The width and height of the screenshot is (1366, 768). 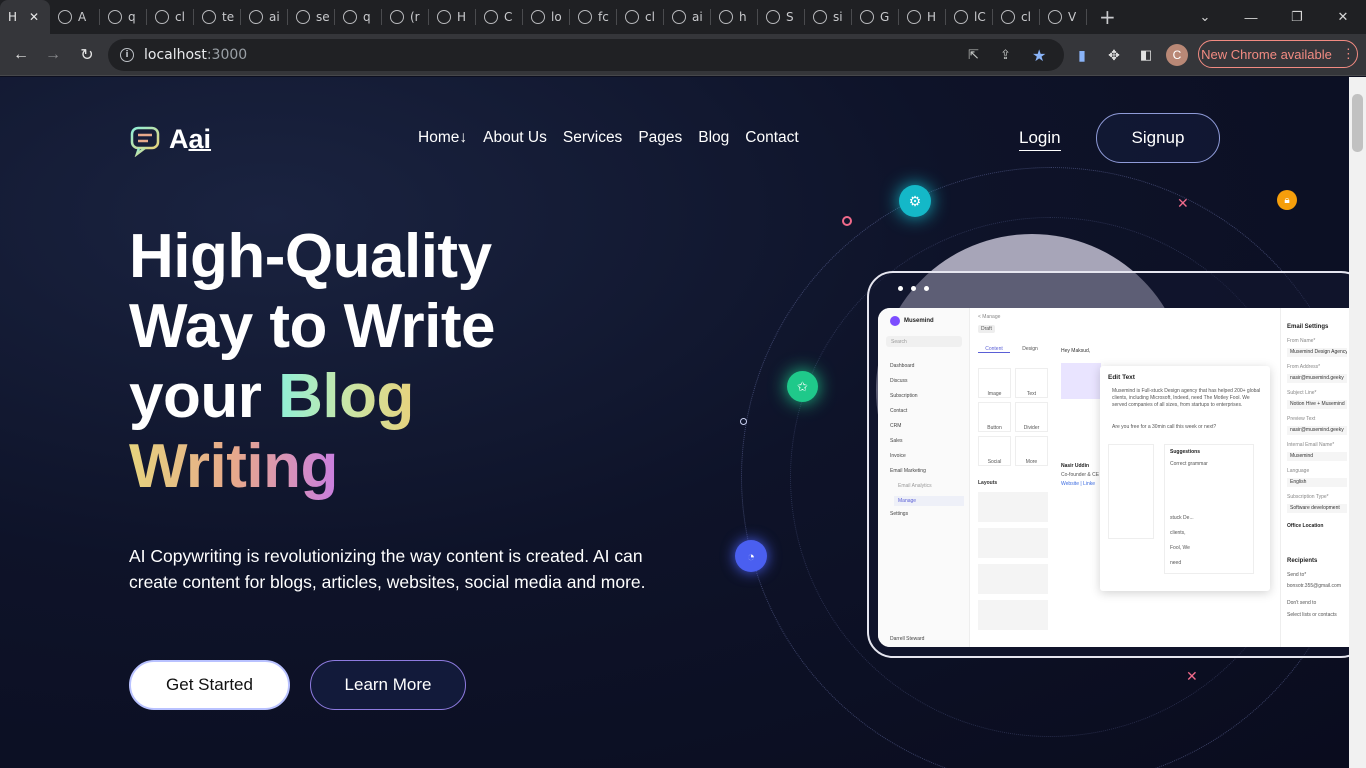 What do you see at coordinates (405, 17) in the screenshot?
I see `browser-tab: (r` at bounding box center [405, 17].